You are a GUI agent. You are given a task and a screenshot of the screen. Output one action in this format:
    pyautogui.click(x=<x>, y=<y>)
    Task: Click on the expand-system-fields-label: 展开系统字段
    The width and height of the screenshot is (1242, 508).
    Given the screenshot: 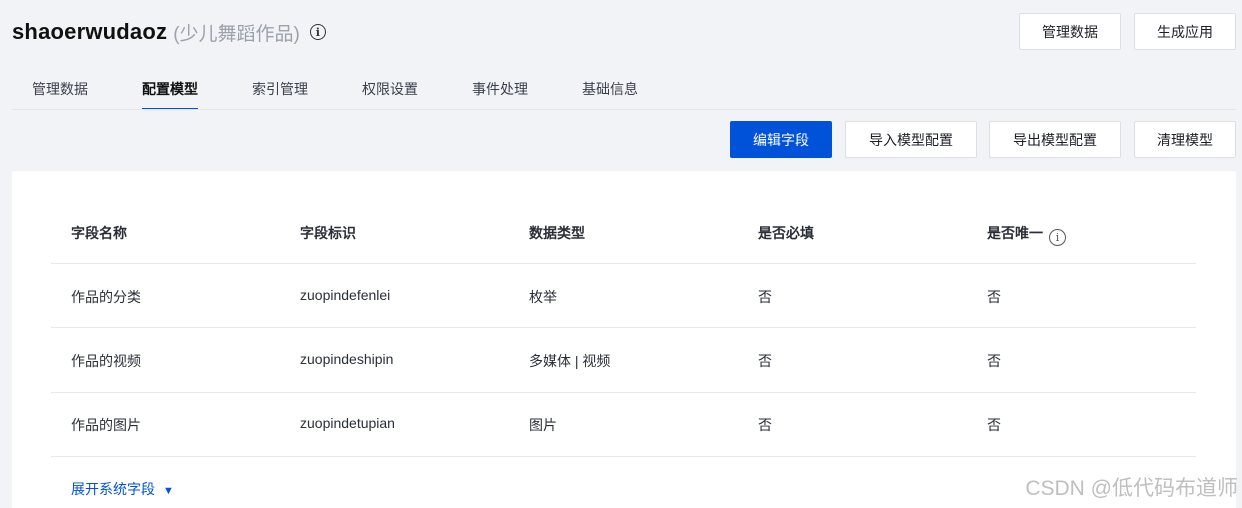 What is the action you would take?
    pyautogui.click(x=113, y=489)
    